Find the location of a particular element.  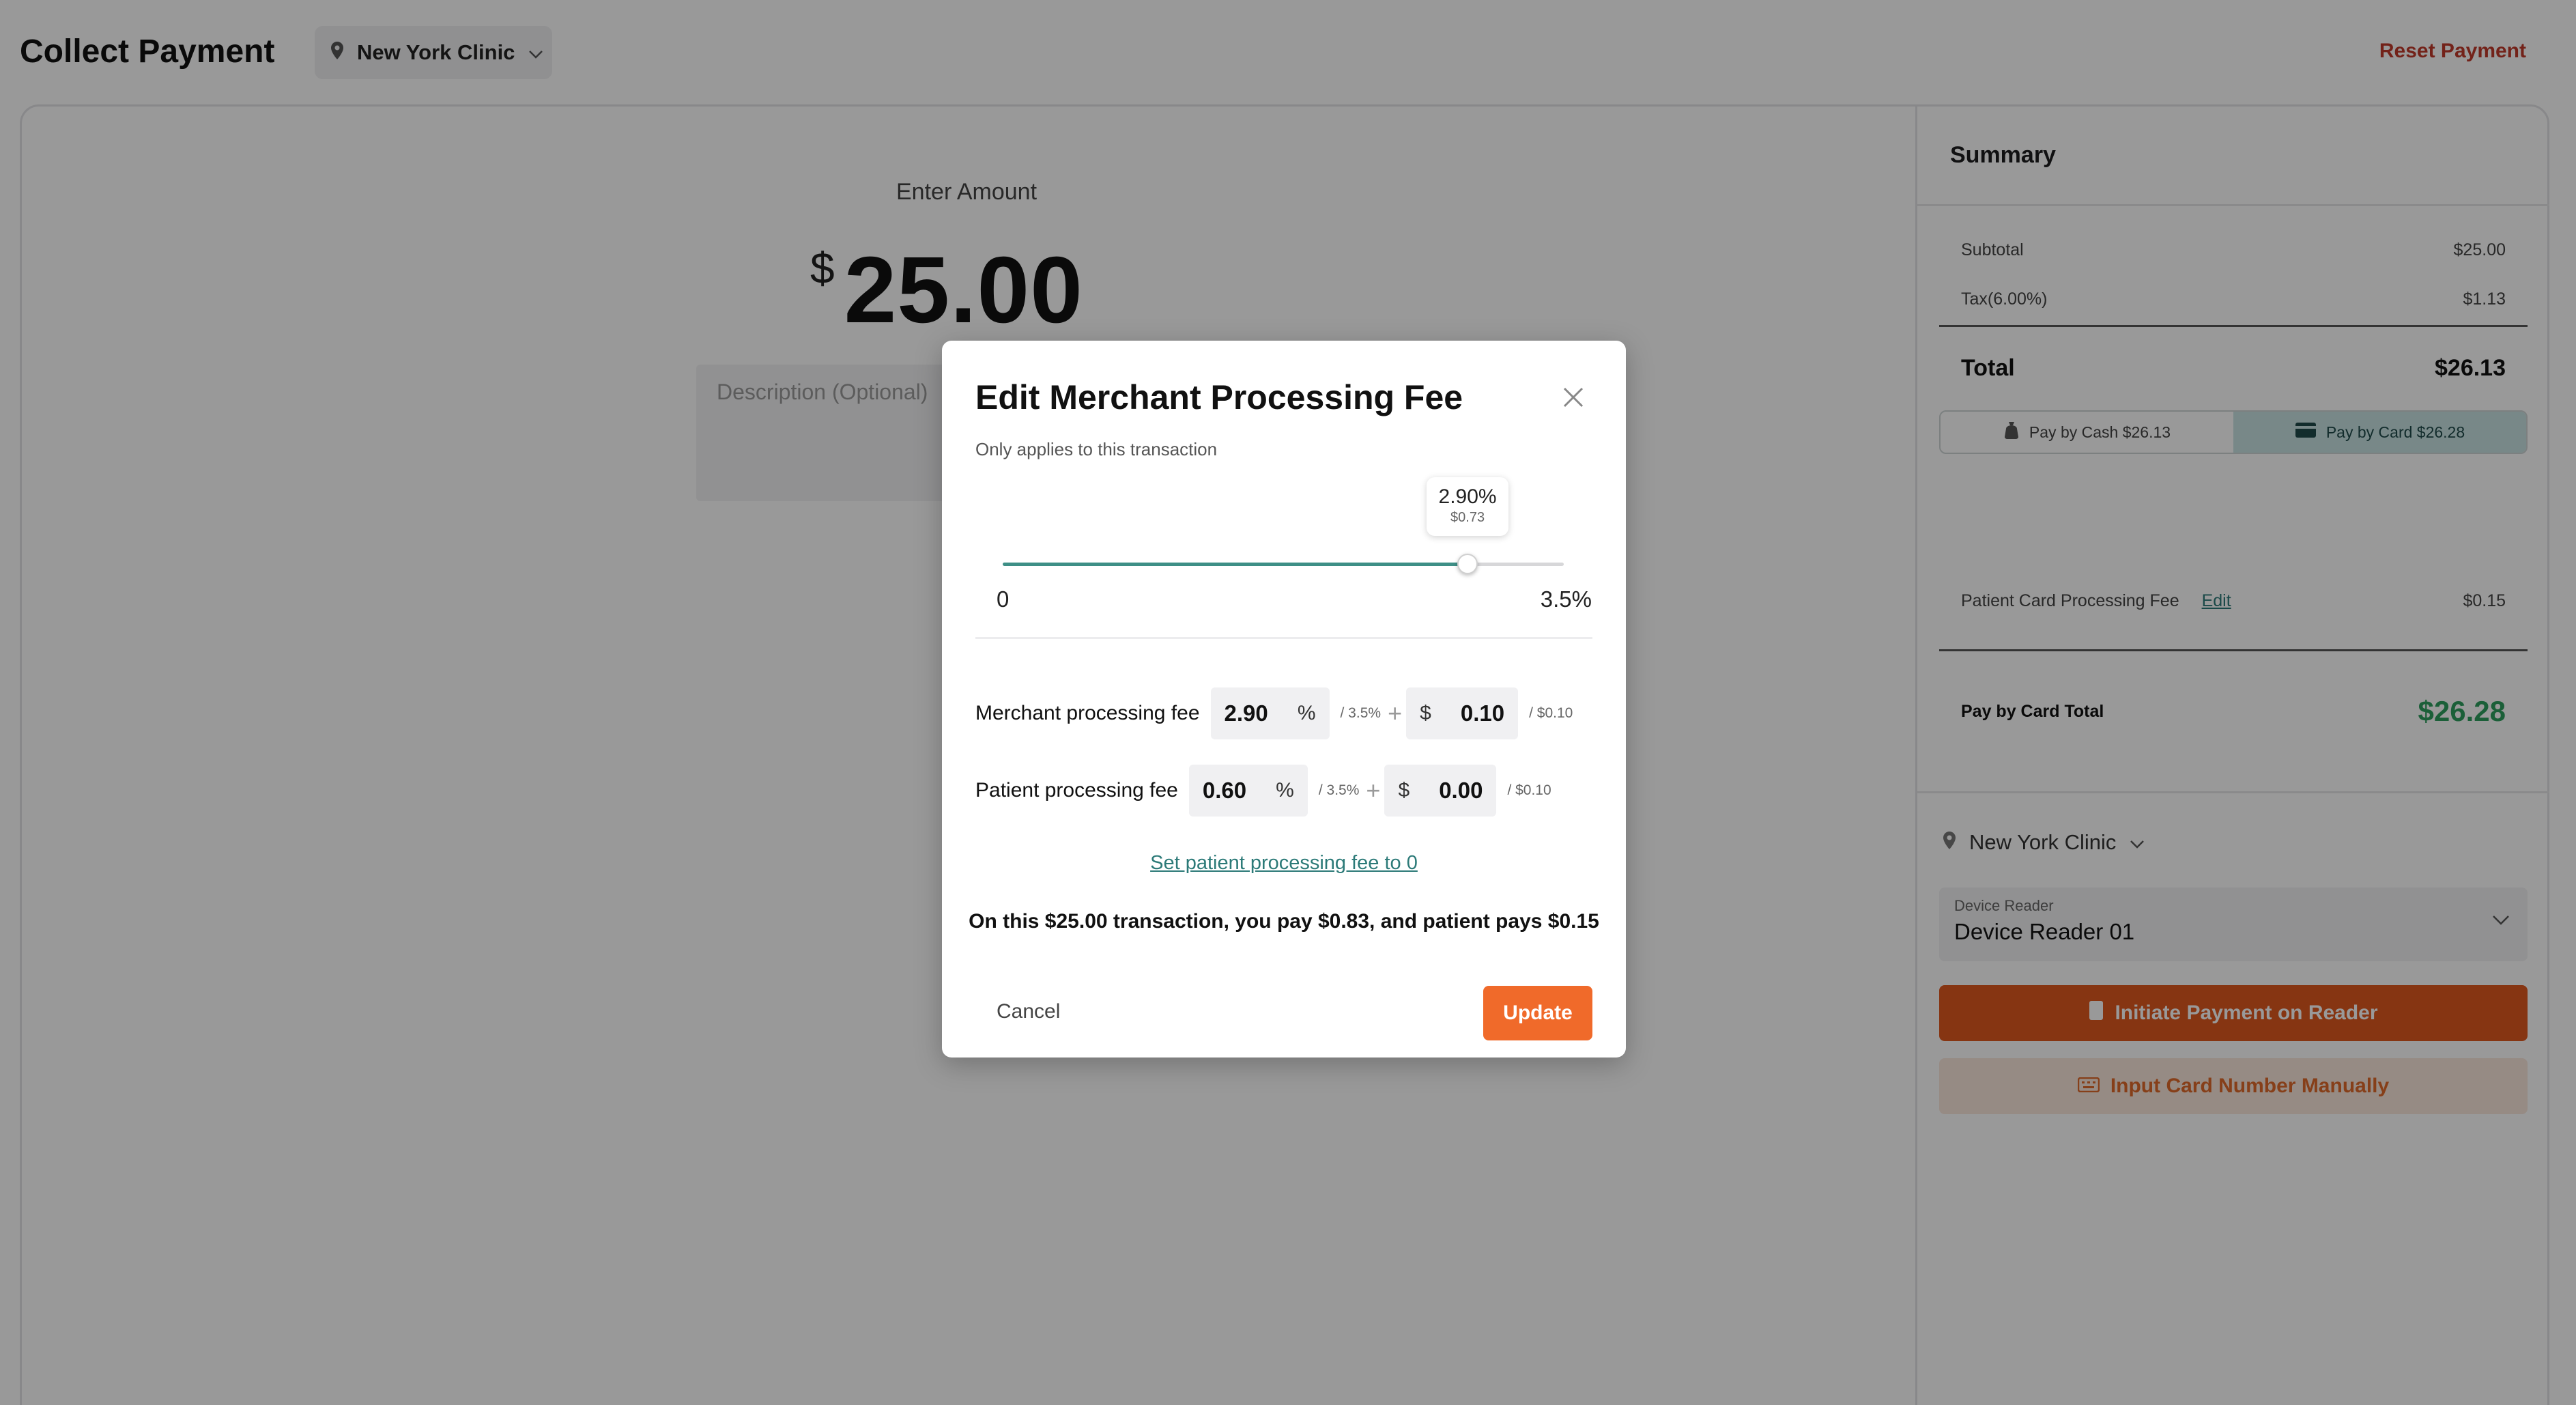

merchant-fee-flat-max: / $0.10 is located at coordinates (1551, 713).